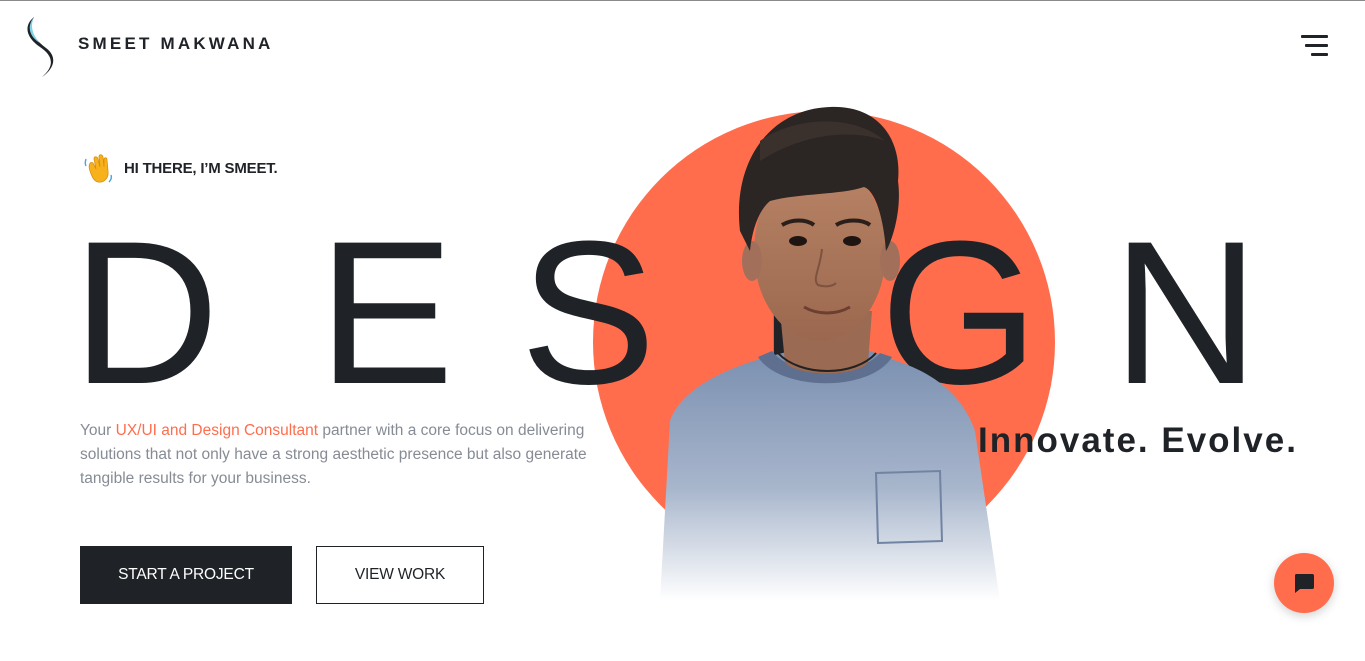 This screenshot has width=1365, height=661. What do you see at coordinates (40, 47) in the screenshot?
I see `swoosh-logo-icon` at bounding box center [40, 47].